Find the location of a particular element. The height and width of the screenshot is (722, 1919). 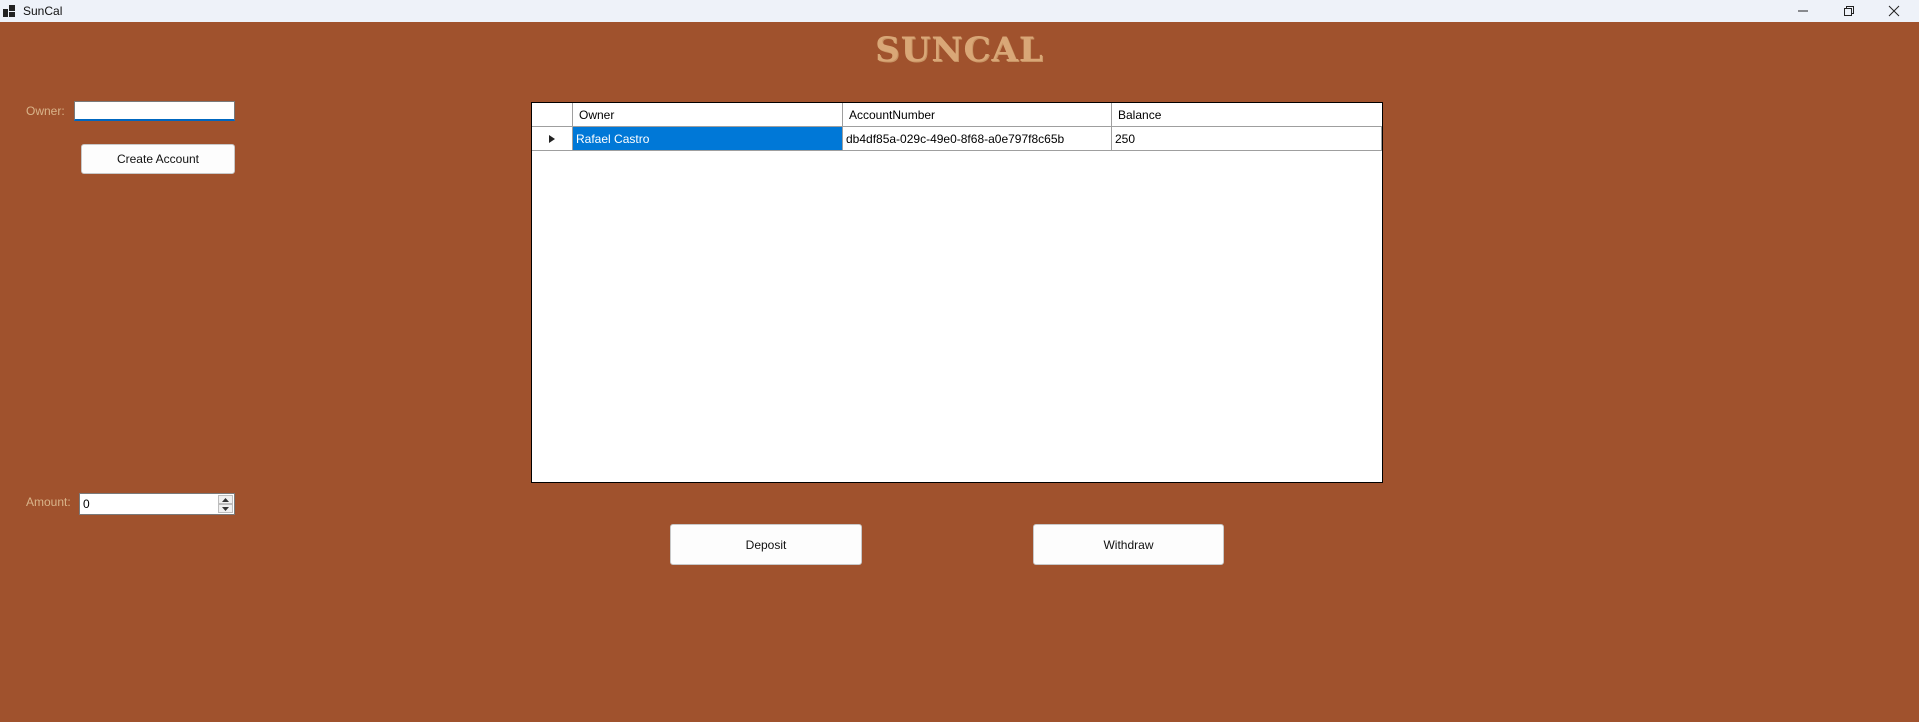

deposit-button: Deposit is located at coordinates (766, 544).